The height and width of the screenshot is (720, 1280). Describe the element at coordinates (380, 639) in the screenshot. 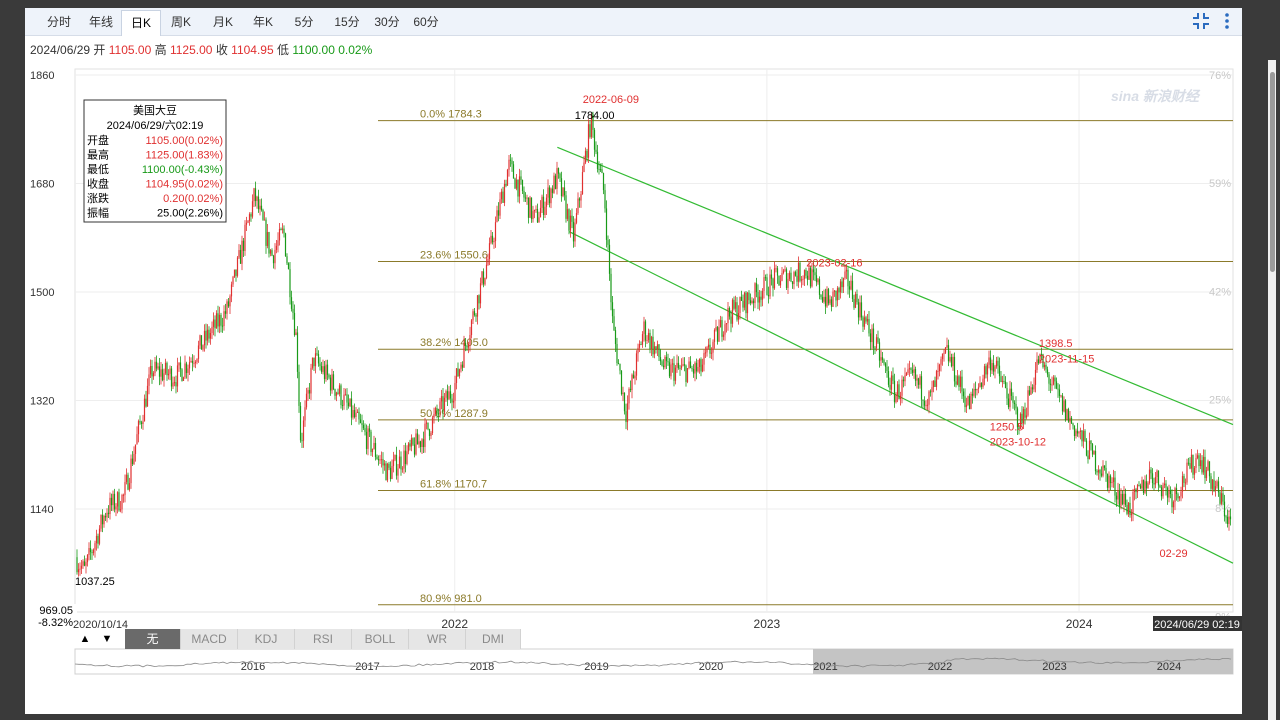

I see `indicator-boll: BOLL` at that location.